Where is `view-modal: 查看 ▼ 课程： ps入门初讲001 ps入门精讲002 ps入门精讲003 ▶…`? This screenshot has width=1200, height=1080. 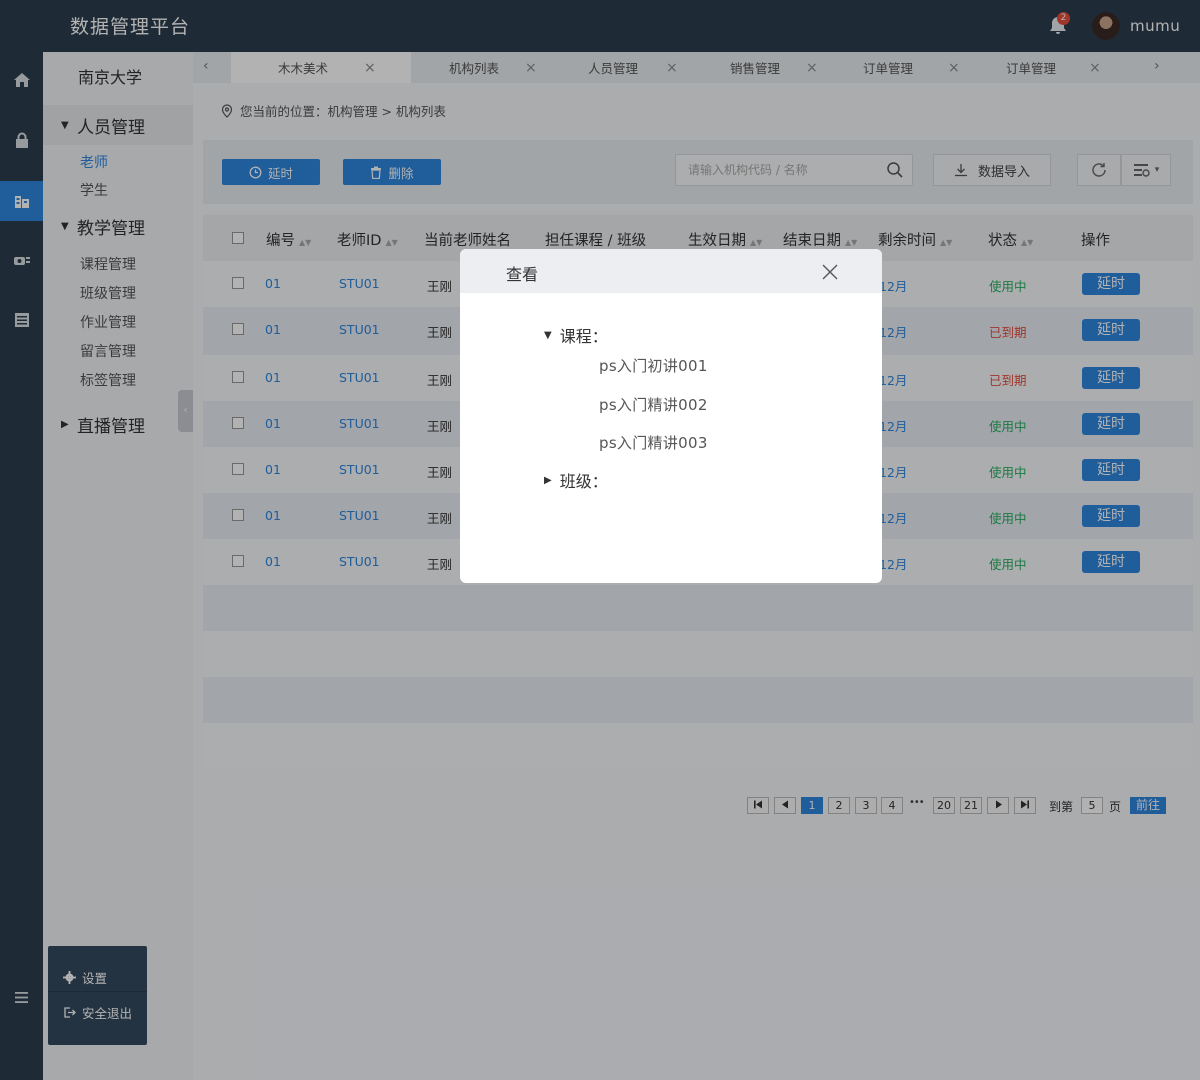 view-modal: 查看 ▼ 课程： ps入门初讲001 ps入门精讲002 ps入门精讲003 ▶… is located at coordinates (671, 416).